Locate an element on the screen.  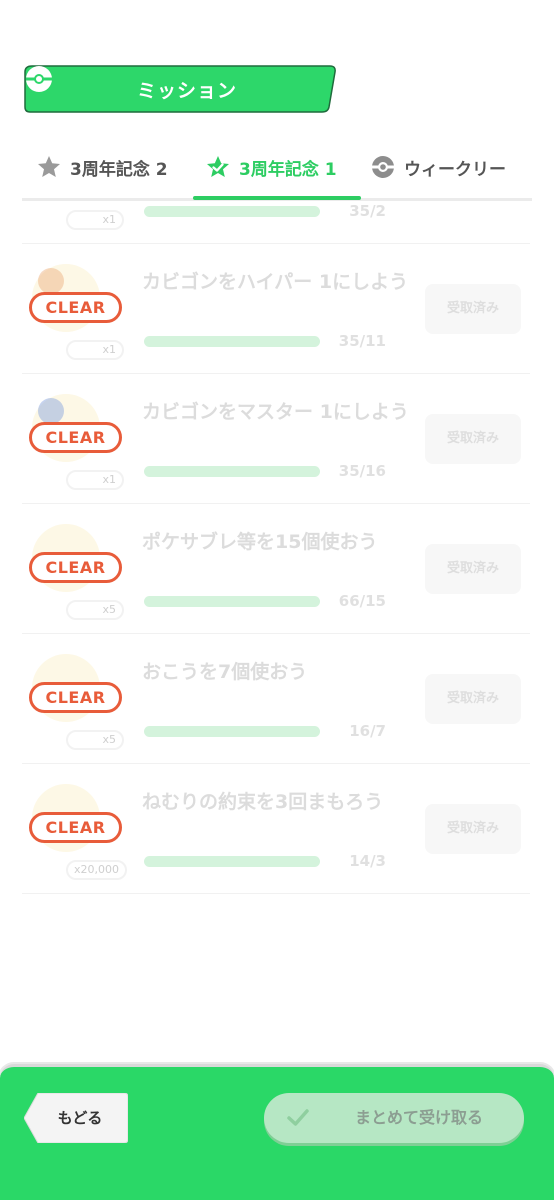
tab-weekly: ウィークリー is located at coordinates (438, 167).